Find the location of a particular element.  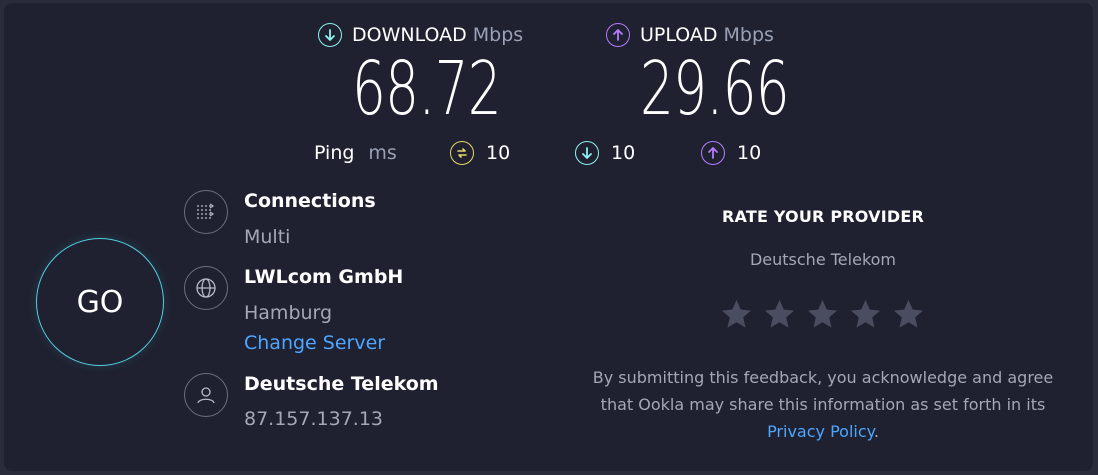

download-unit: Mbps is located at coordinates (498, 35).